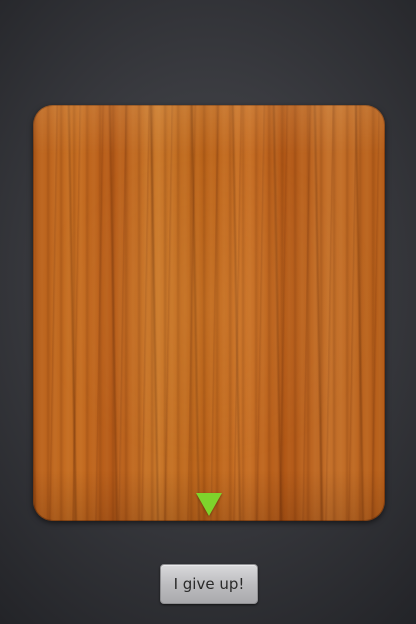 The width and height of the screenshot is (416, 624). Describe the element at coordinates (209, 584) in the screenshot. I see `give-up-button: I give up!` at that location.